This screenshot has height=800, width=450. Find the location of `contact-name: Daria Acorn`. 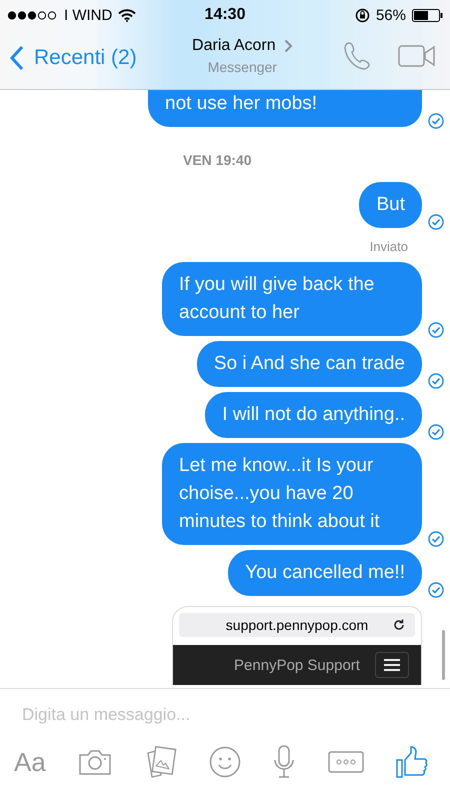

contact-name: Daria Acorn is located at coordinates (234, 46).